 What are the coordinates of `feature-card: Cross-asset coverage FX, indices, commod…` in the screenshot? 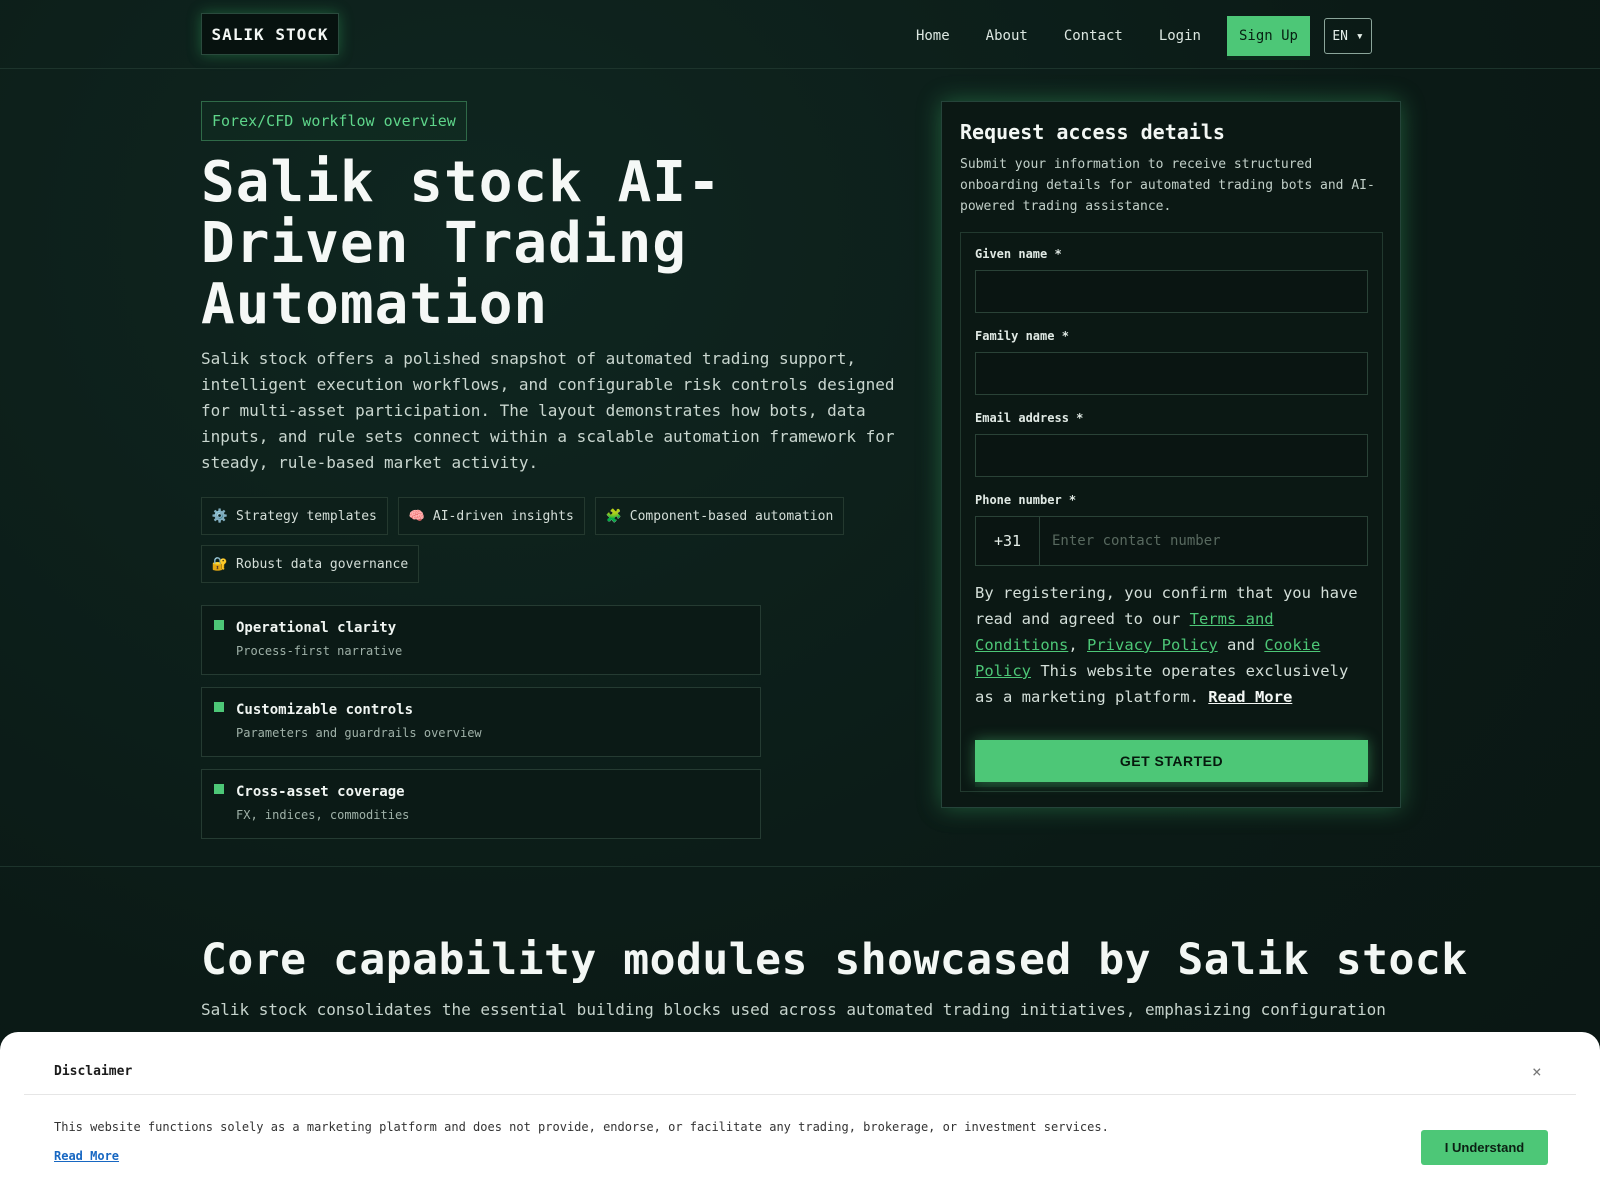 It's located at (481, 804).